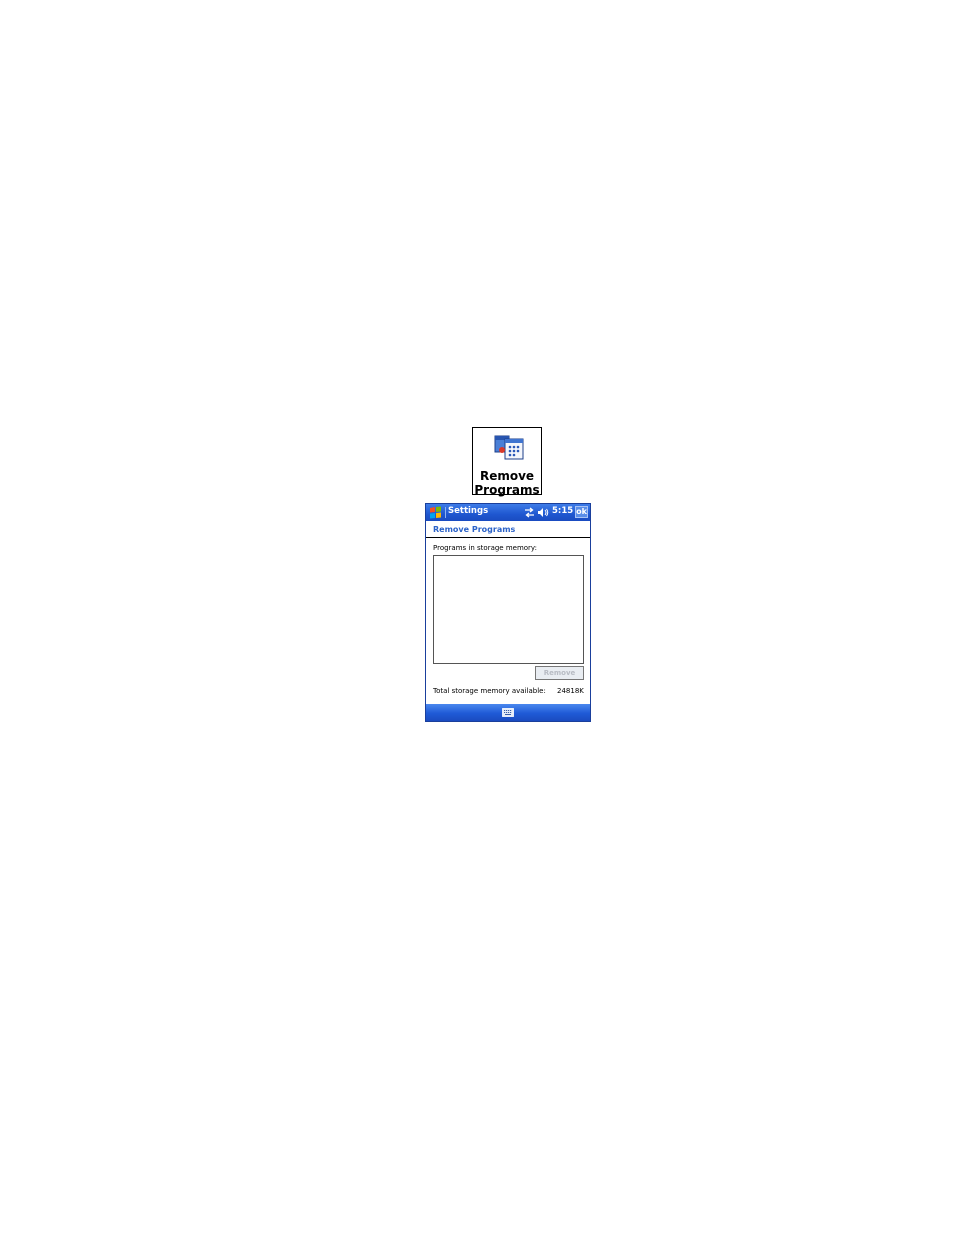  Describe the element at coordinates (507, 476) in the screenshot. I see `tile-label-line1: Remove` at that location.